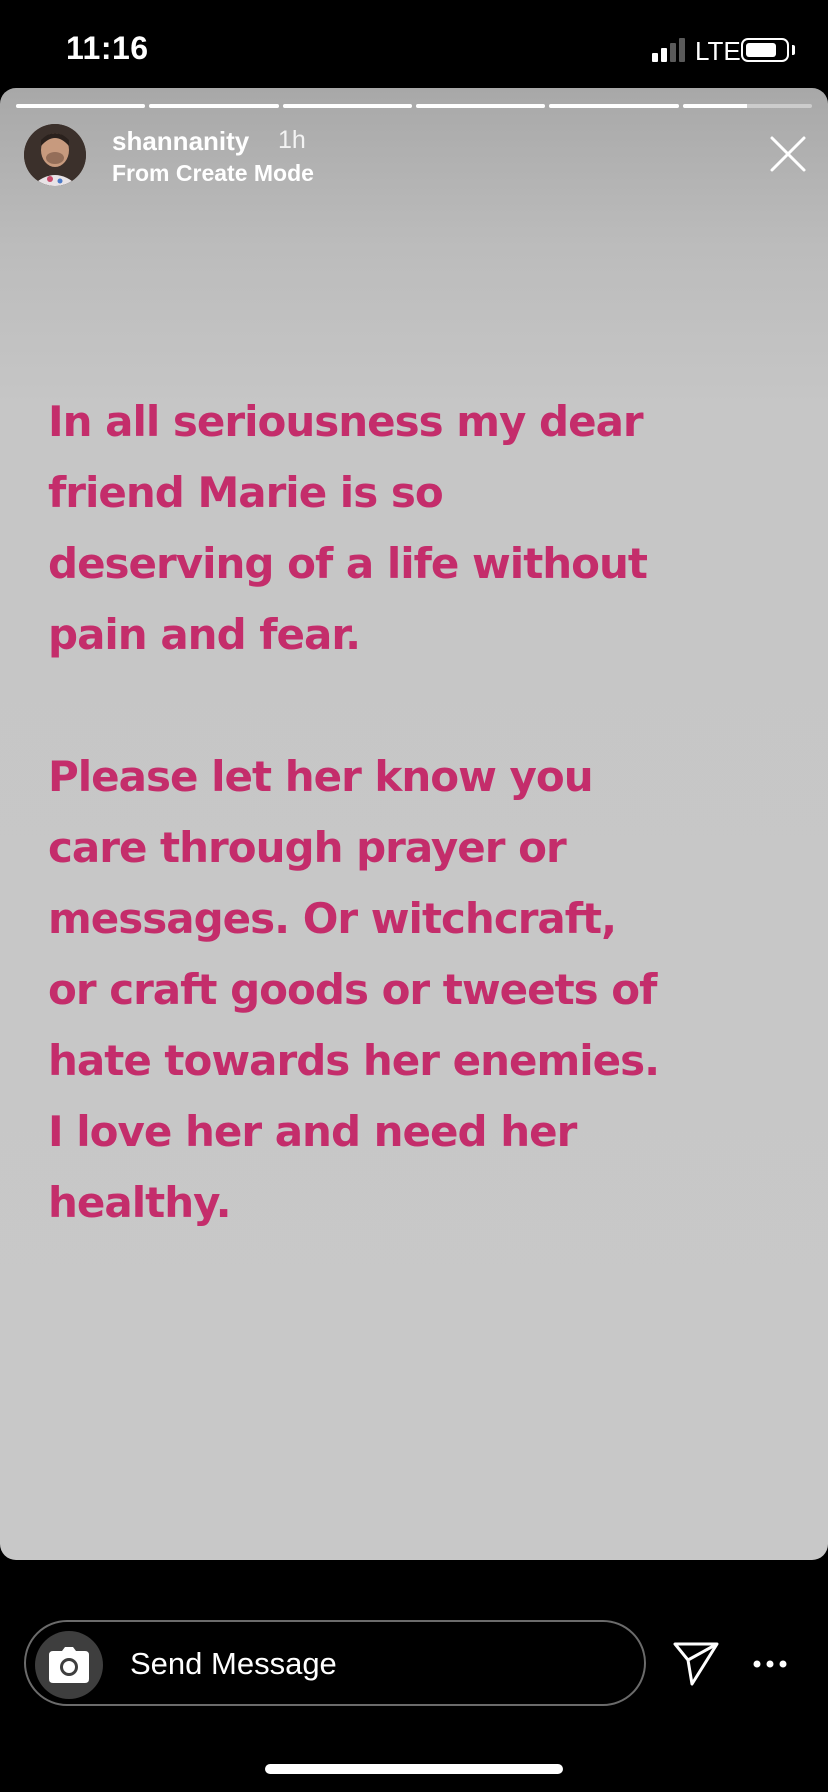  Describe the element at coordinates (233, 1663) in the screenshot. I see `send-message-placeholder: Send Message` at that location.